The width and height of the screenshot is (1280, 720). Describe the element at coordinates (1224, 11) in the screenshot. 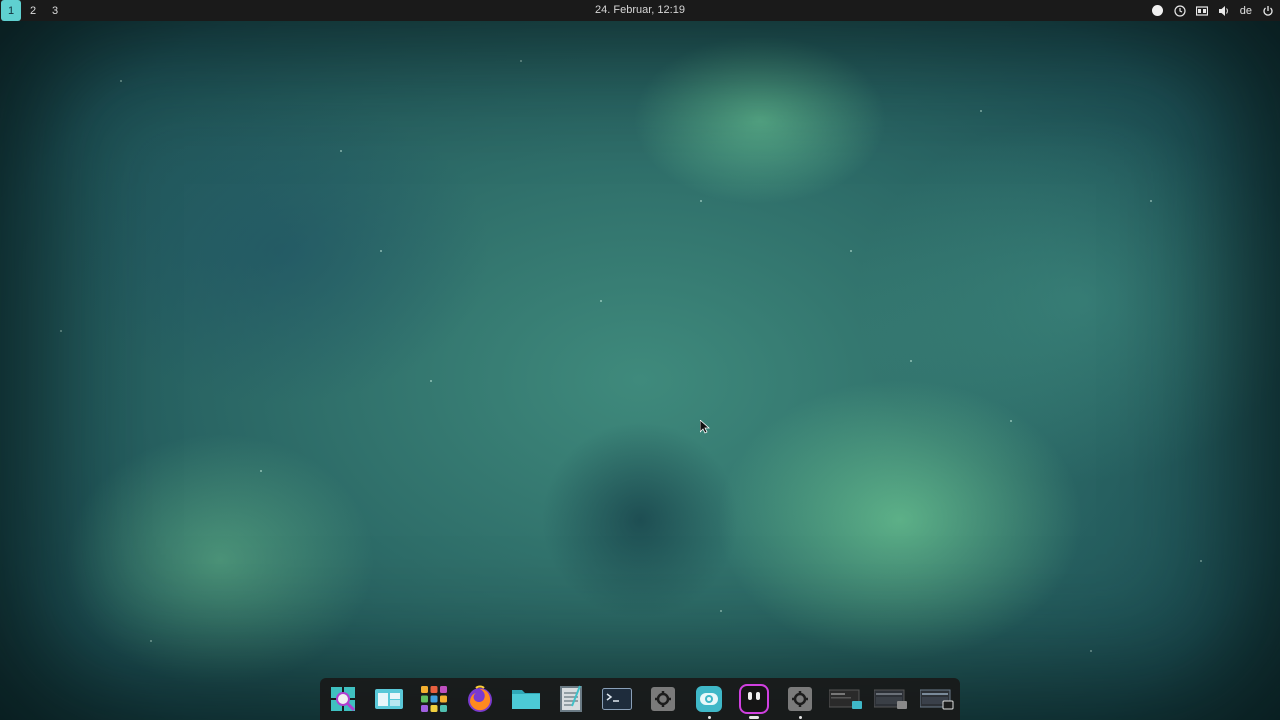

I see `volume-icon` at that location.